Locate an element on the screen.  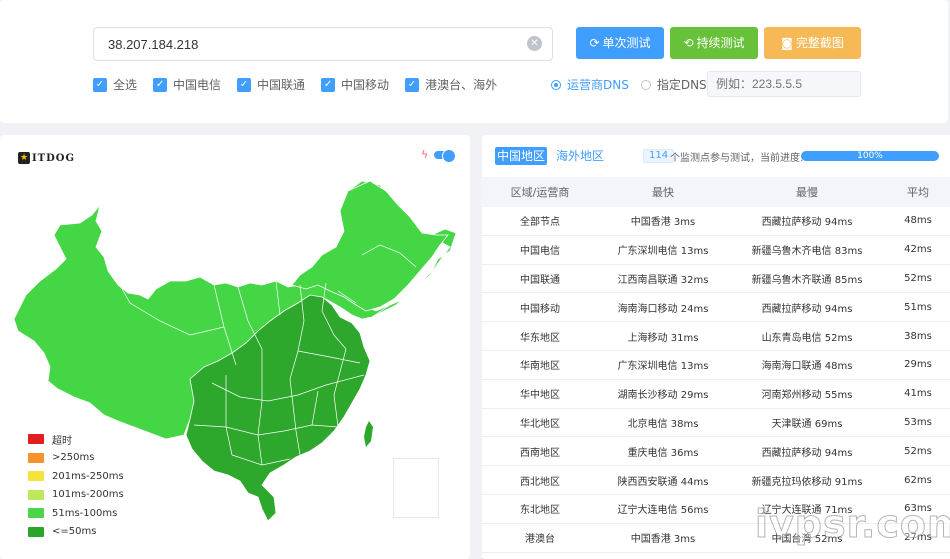
legend-item: 201ms-250ms is located at coordinates (76, 476).